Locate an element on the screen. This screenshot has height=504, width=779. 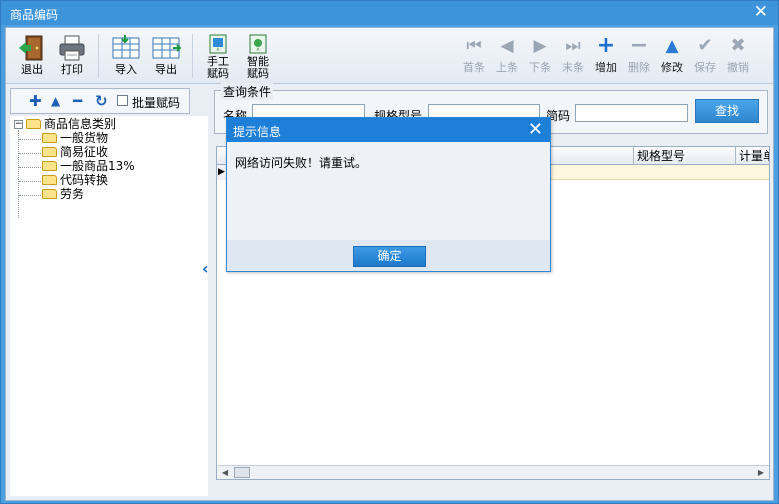
scroll-right-icon: ▶ is located at coordinates (761, 472).